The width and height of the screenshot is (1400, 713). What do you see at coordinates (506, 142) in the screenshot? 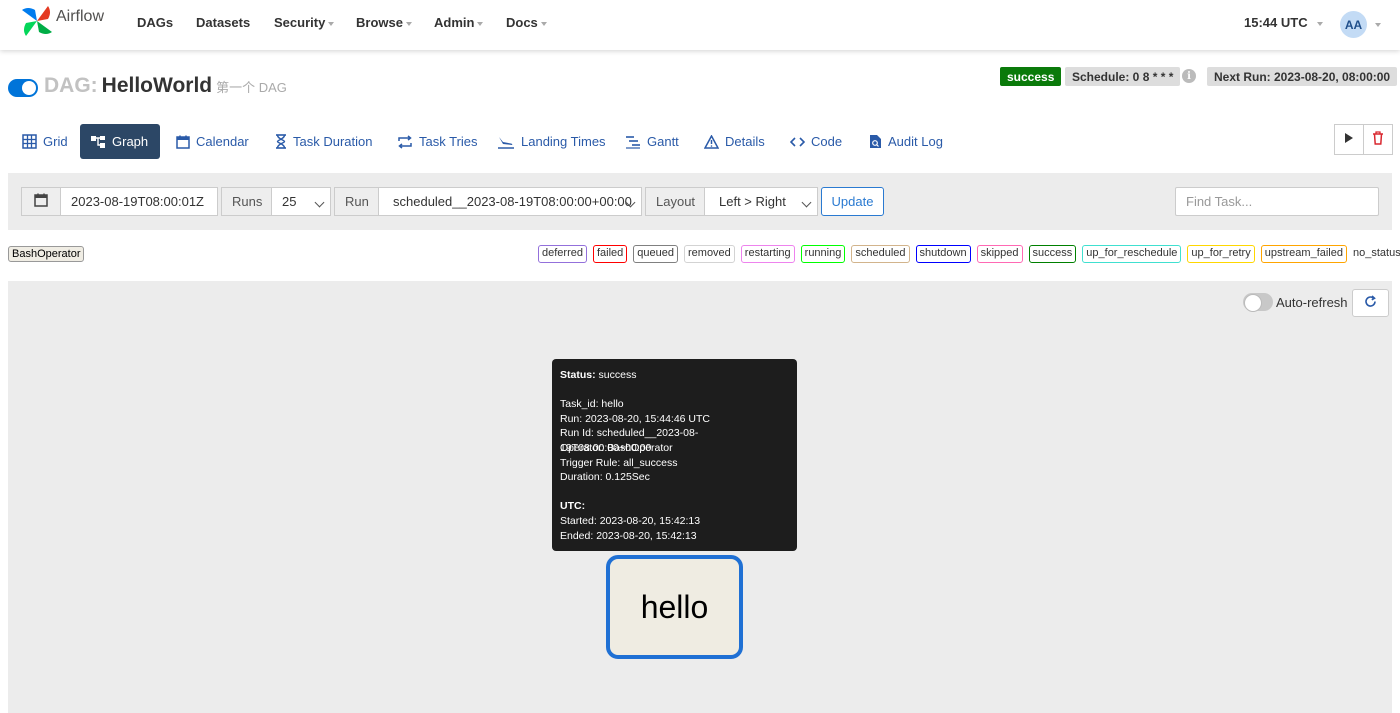
I see `landing-icon` at bounding box center [506, 142].